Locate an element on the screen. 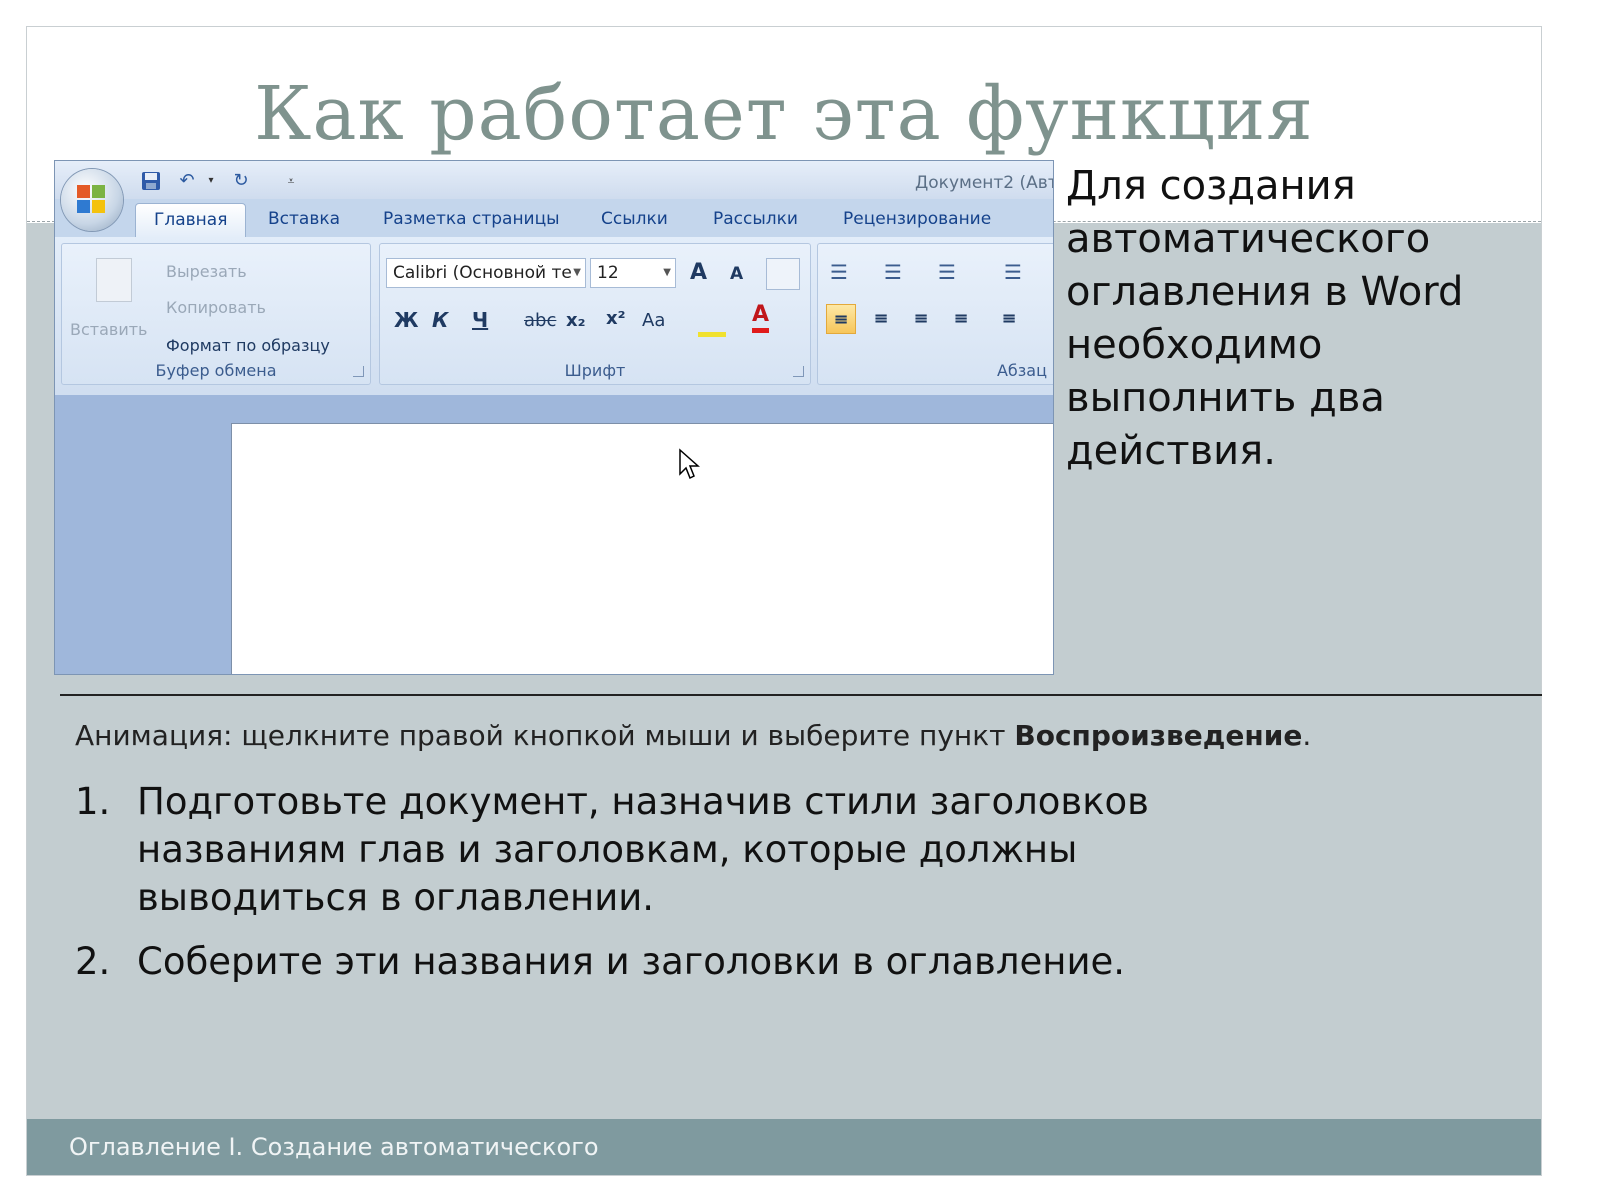 The width and height of the screenshot is (1600, 1200). document-title: Документ2 (Авт is located at coordinates (984, 183).